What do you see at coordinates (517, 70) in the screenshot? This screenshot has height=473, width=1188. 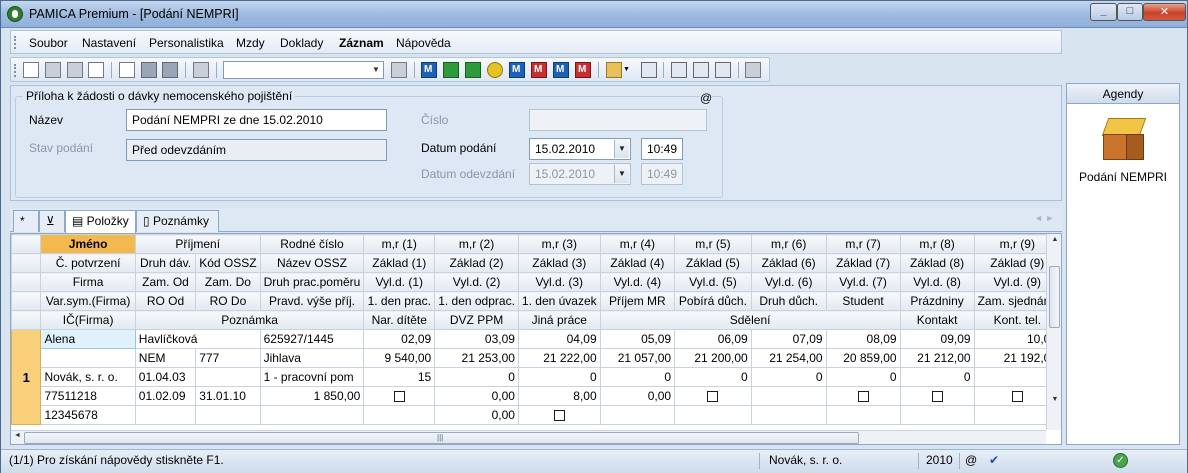 I see `module-m2-icon` at bounding box center [517, 70].